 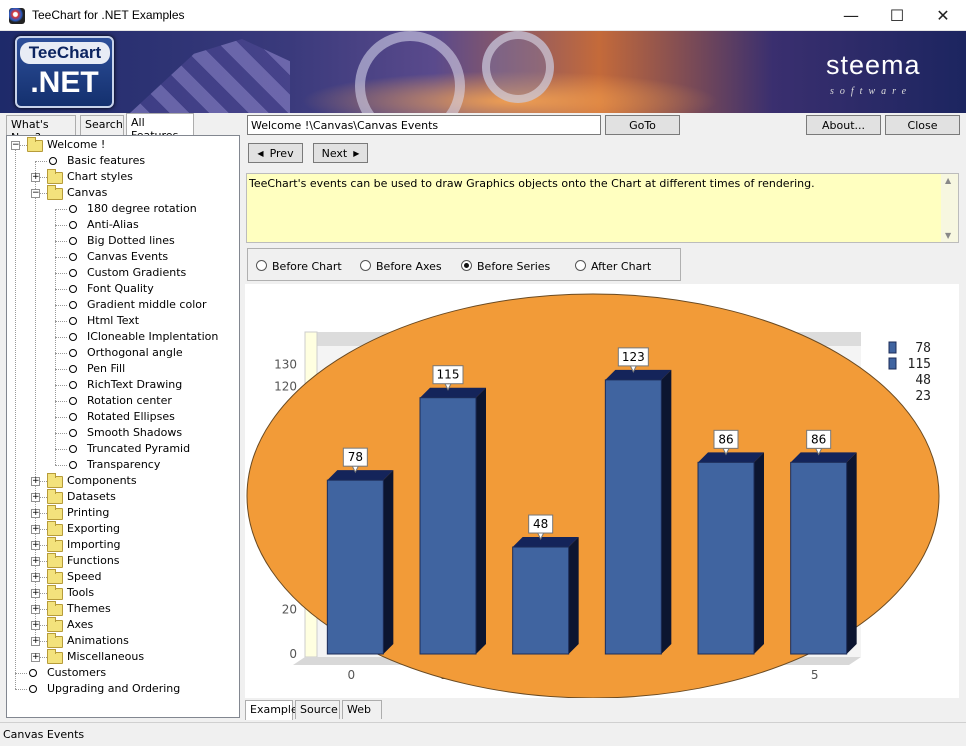 I want to click on tree-node: − Canvas, so click(x=122, y=193).